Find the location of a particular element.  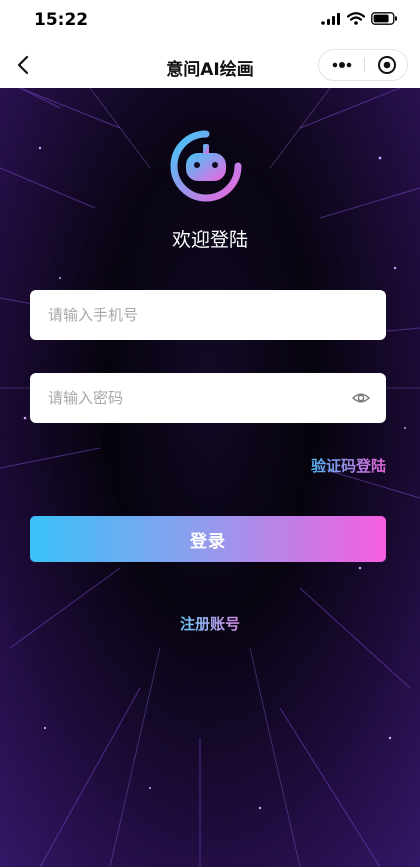

register-link: 注册账号 is located at coordinates (210, 624).